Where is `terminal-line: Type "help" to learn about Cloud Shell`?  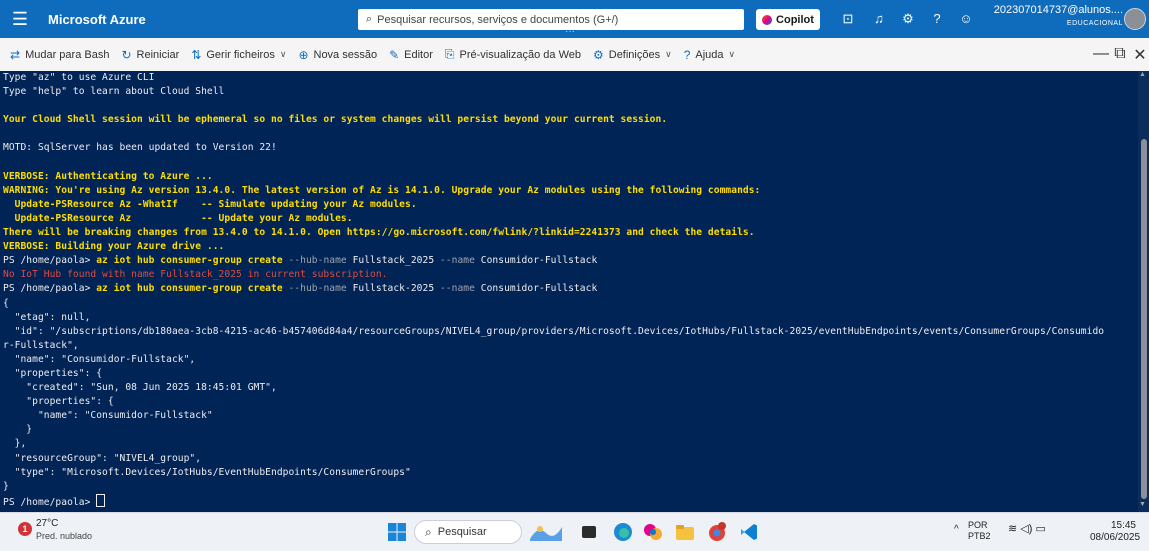
terminal-line: Type "help" to learn about Cloud Shell is located at coordinates (569, 92).